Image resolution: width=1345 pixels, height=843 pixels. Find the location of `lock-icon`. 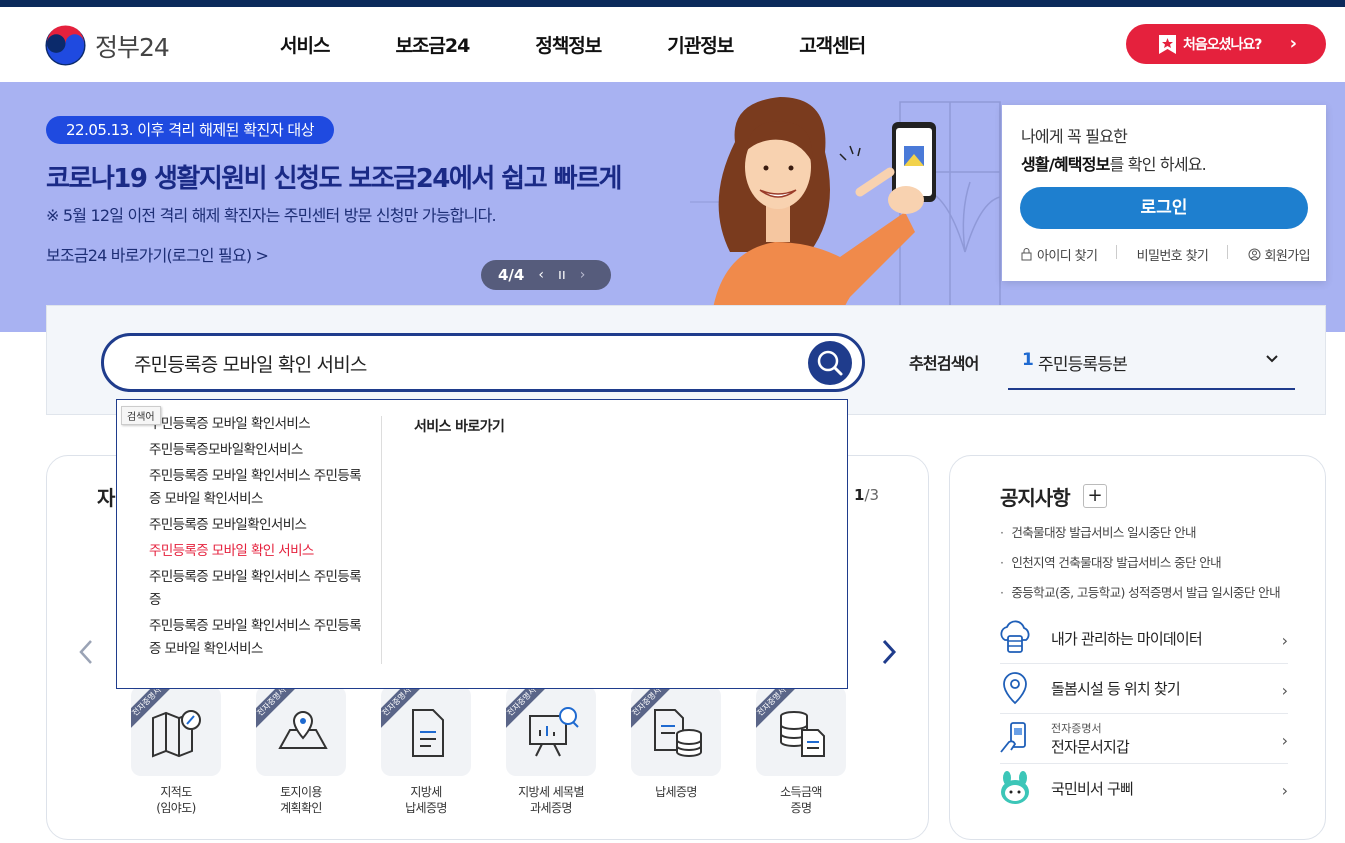

lock-icon is located at coordinates (1026, 254).